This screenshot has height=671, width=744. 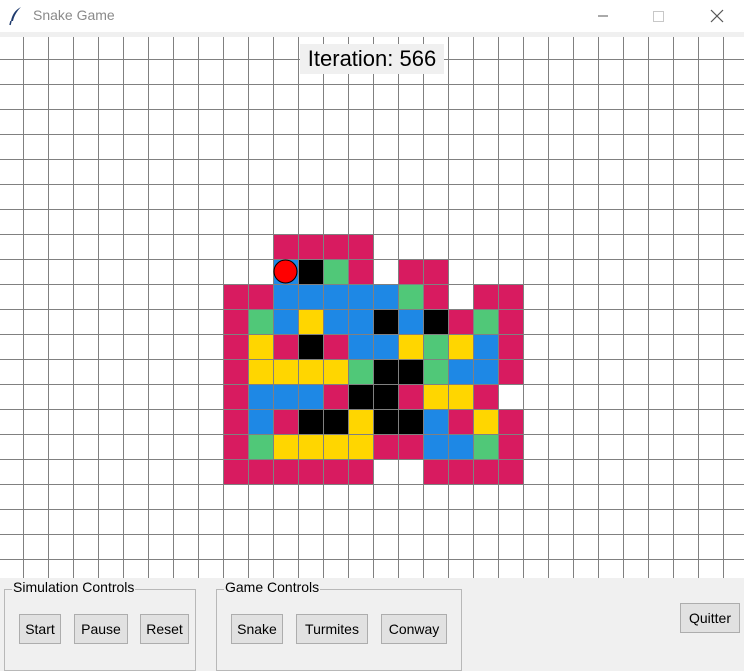 I want to click on simulation-controls-title: Simulation Controls, so click(x=74, y=587).